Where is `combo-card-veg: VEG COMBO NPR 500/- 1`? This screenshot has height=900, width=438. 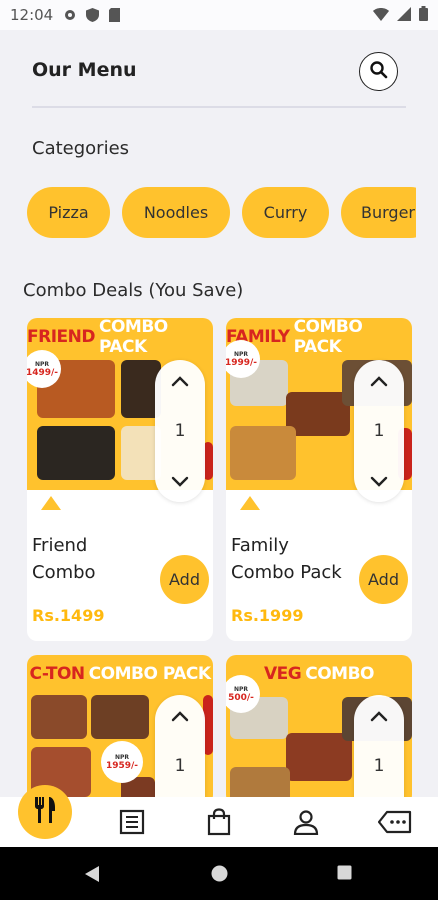 combo-card-veg: VEG COMBO NPR 500/- 1 is located at coordinates (319, 730).